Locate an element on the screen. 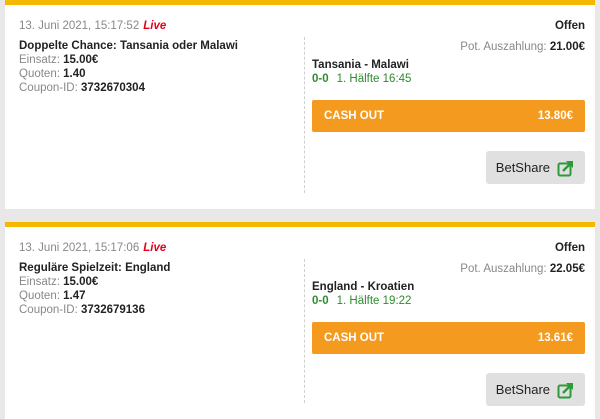 The height and width of the screenshot is (419, 600). coupon-date-line: 13. Juni 2021, 15:17:52 Live is located at coordinates (159, 26).